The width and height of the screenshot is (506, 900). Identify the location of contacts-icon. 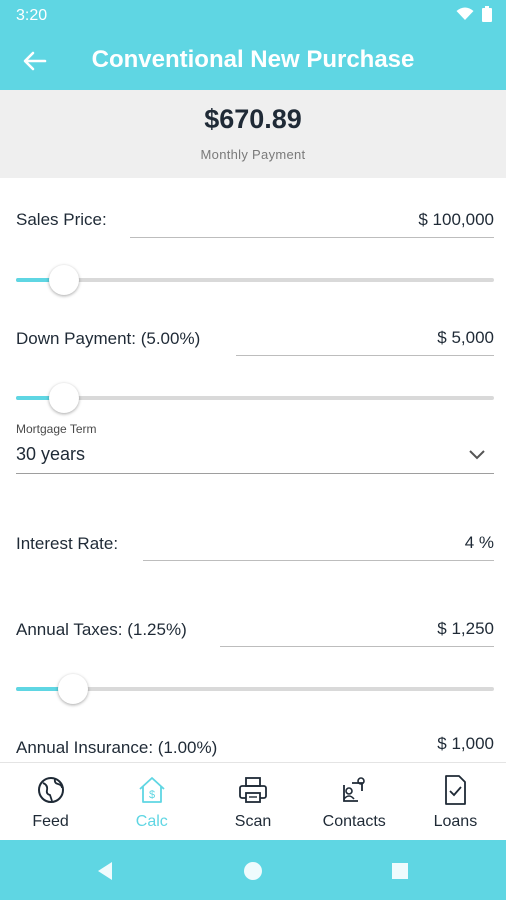
(354, 789).